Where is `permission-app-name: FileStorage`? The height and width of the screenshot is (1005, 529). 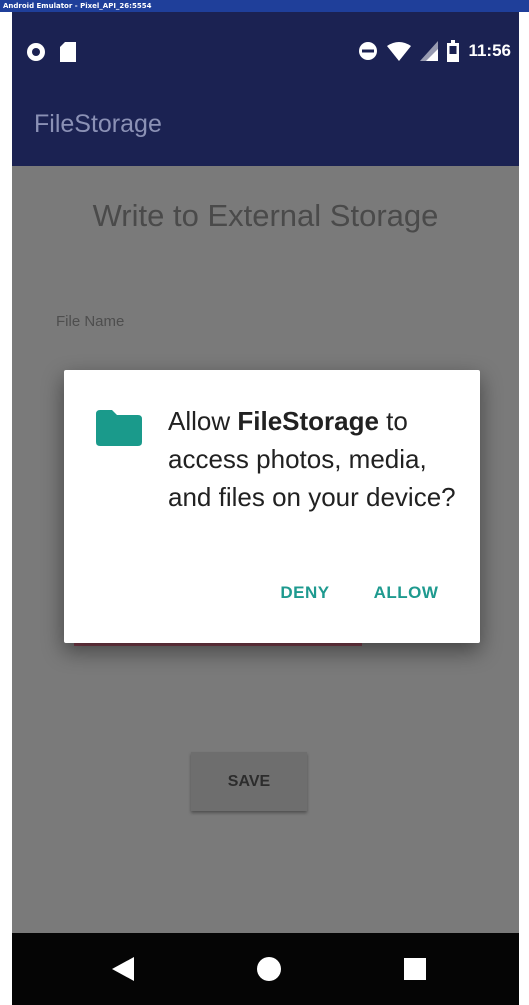
permission-app-name: FileStorage is located at coordinates (308, 421).